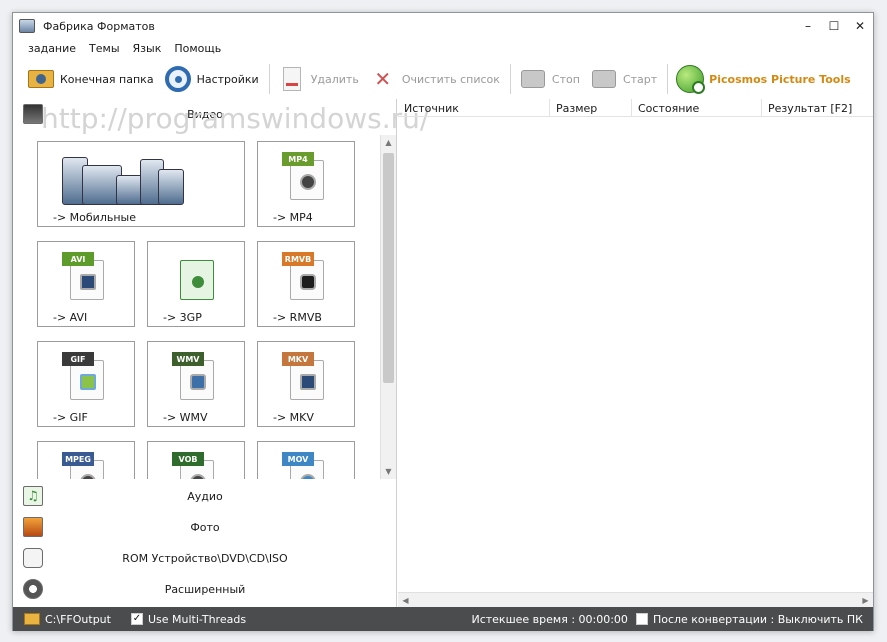 Image resolution: width=887 pixels, height=642 pixels. What do you see at coordinates (691, 79) in the screenshot?
I see `globe-magnifier-icon` at bounding box center [691, 79].